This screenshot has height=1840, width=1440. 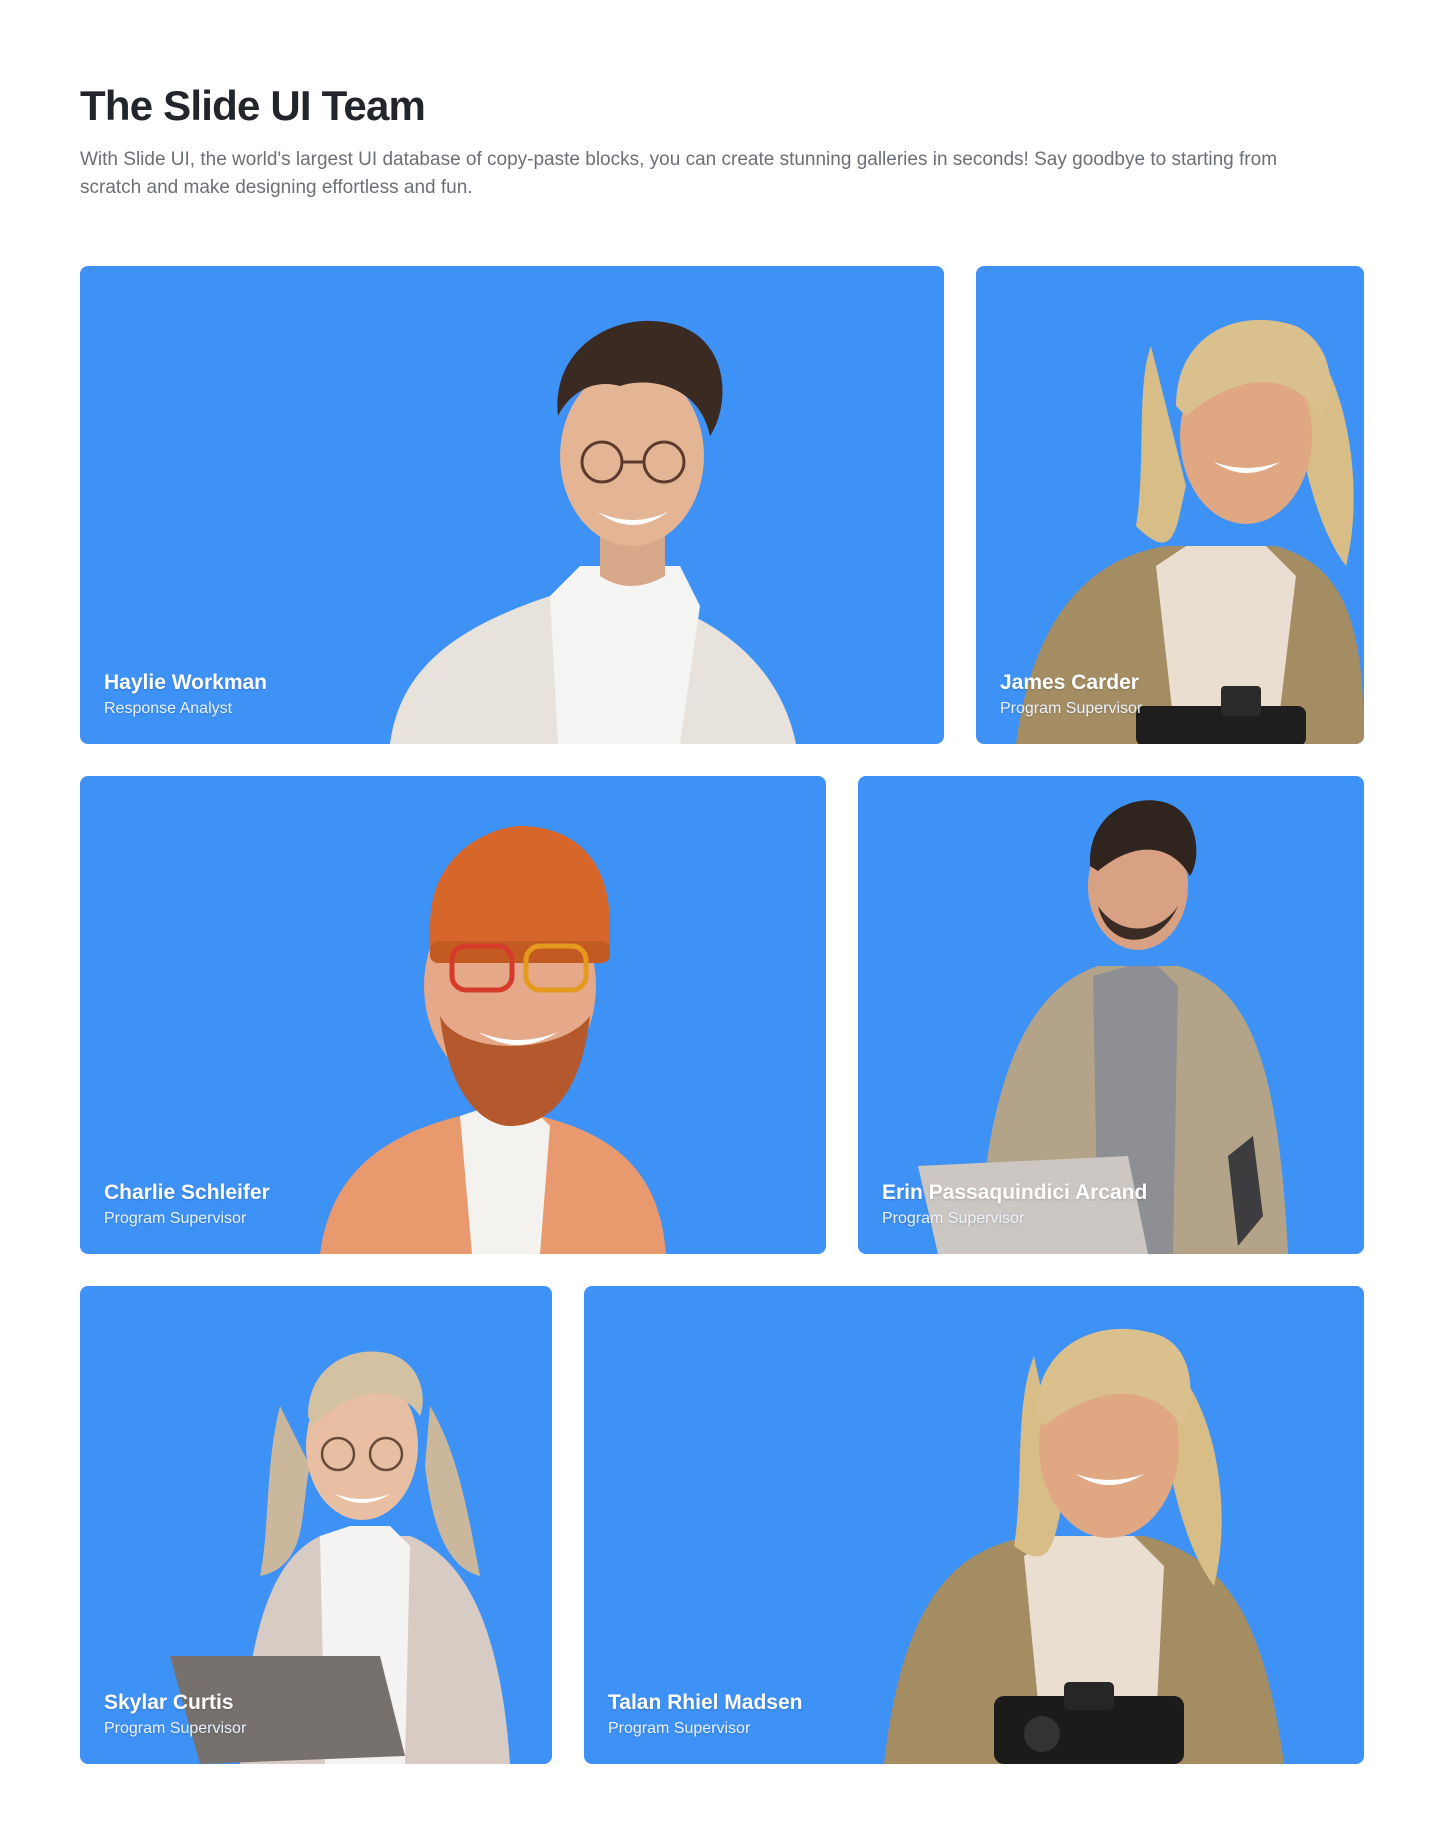 I want to click on member-name: Haylie Workman, so click(x=186, y=682).